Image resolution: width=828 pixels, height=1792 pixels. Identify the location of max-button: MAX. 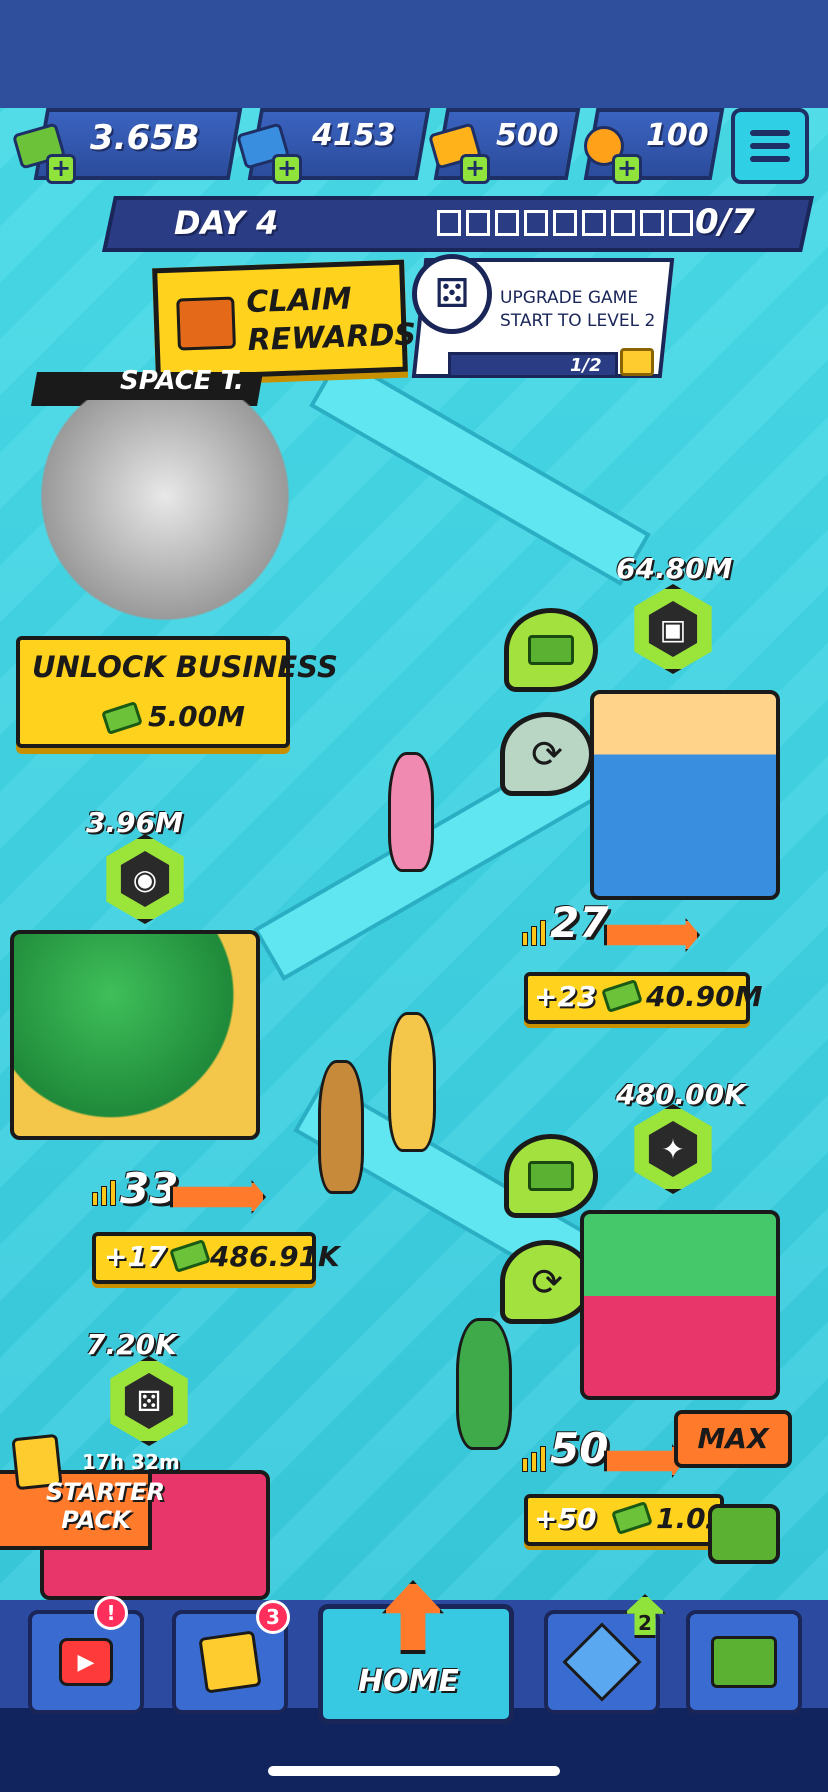
(733, 1439).